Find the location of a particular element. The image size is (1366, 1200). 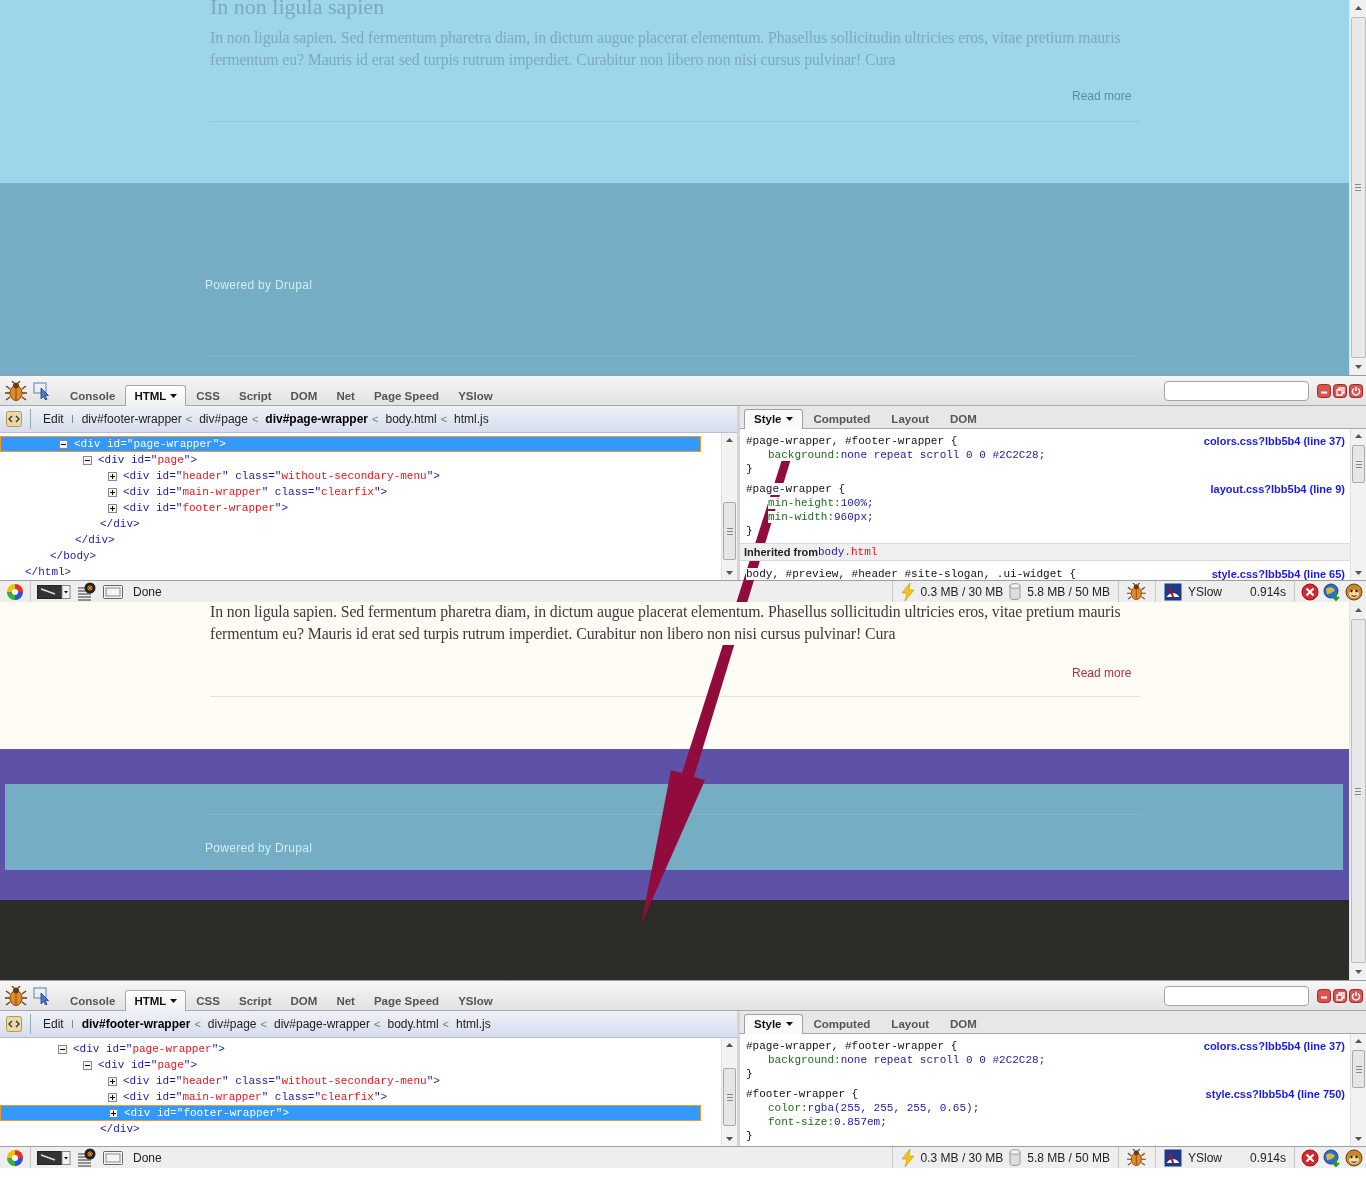

panel-tab: HTML is located at coordinates (156, 395).